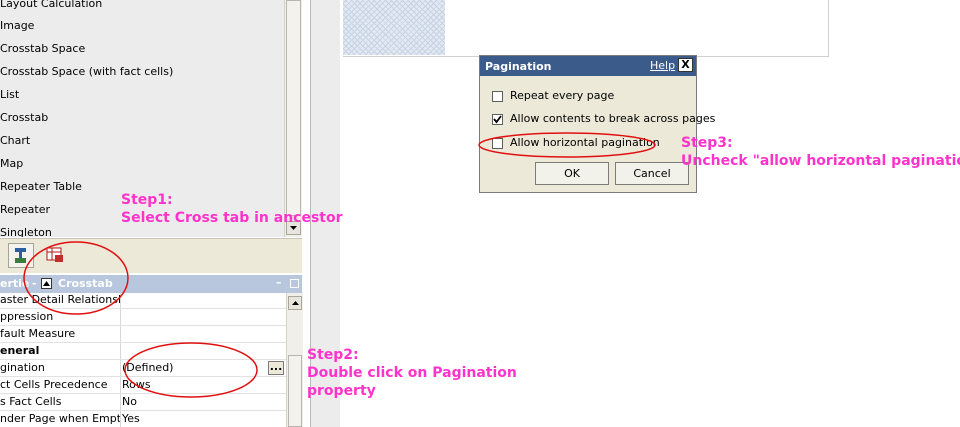  I want to click on step1-text: Select Cross tab in ancestor, so click(232, 218).